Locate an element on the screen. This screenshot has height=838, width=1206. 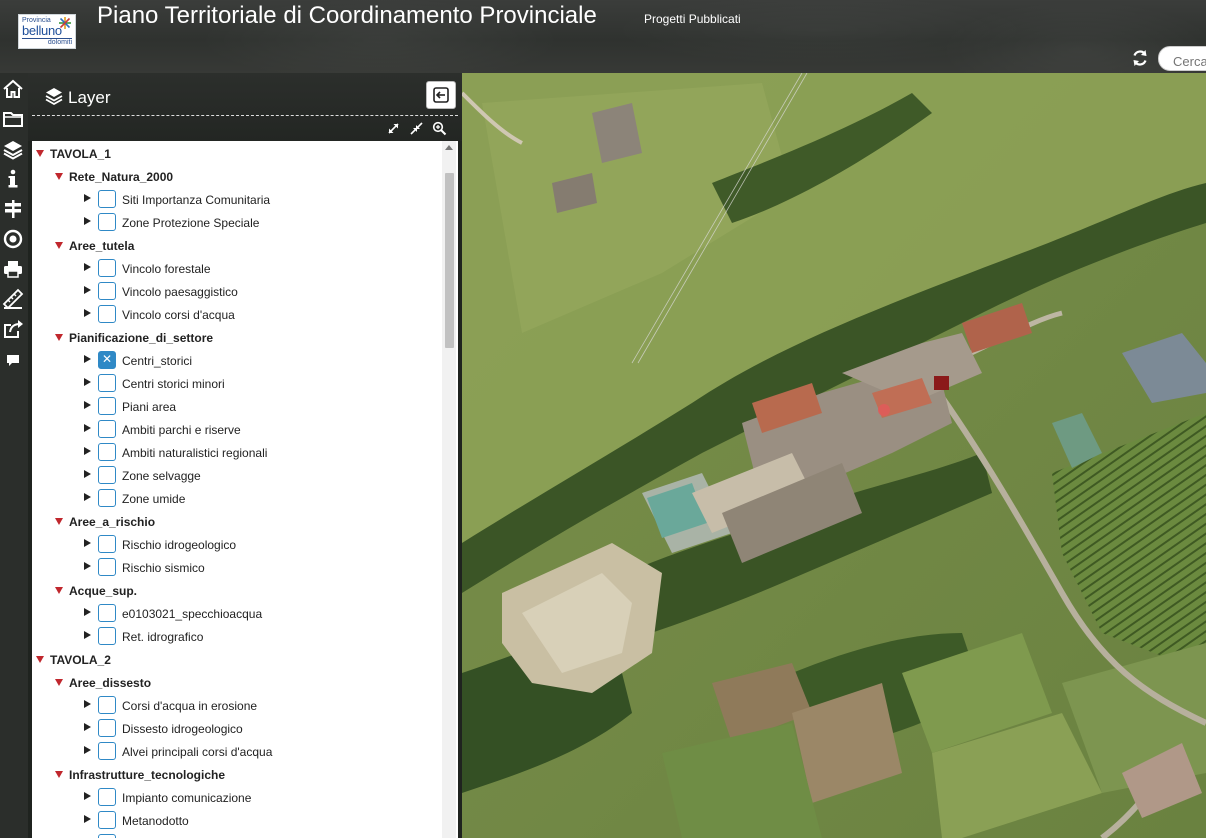
tree-layer-row: Metanodotto is located at coordinates (237, 820).